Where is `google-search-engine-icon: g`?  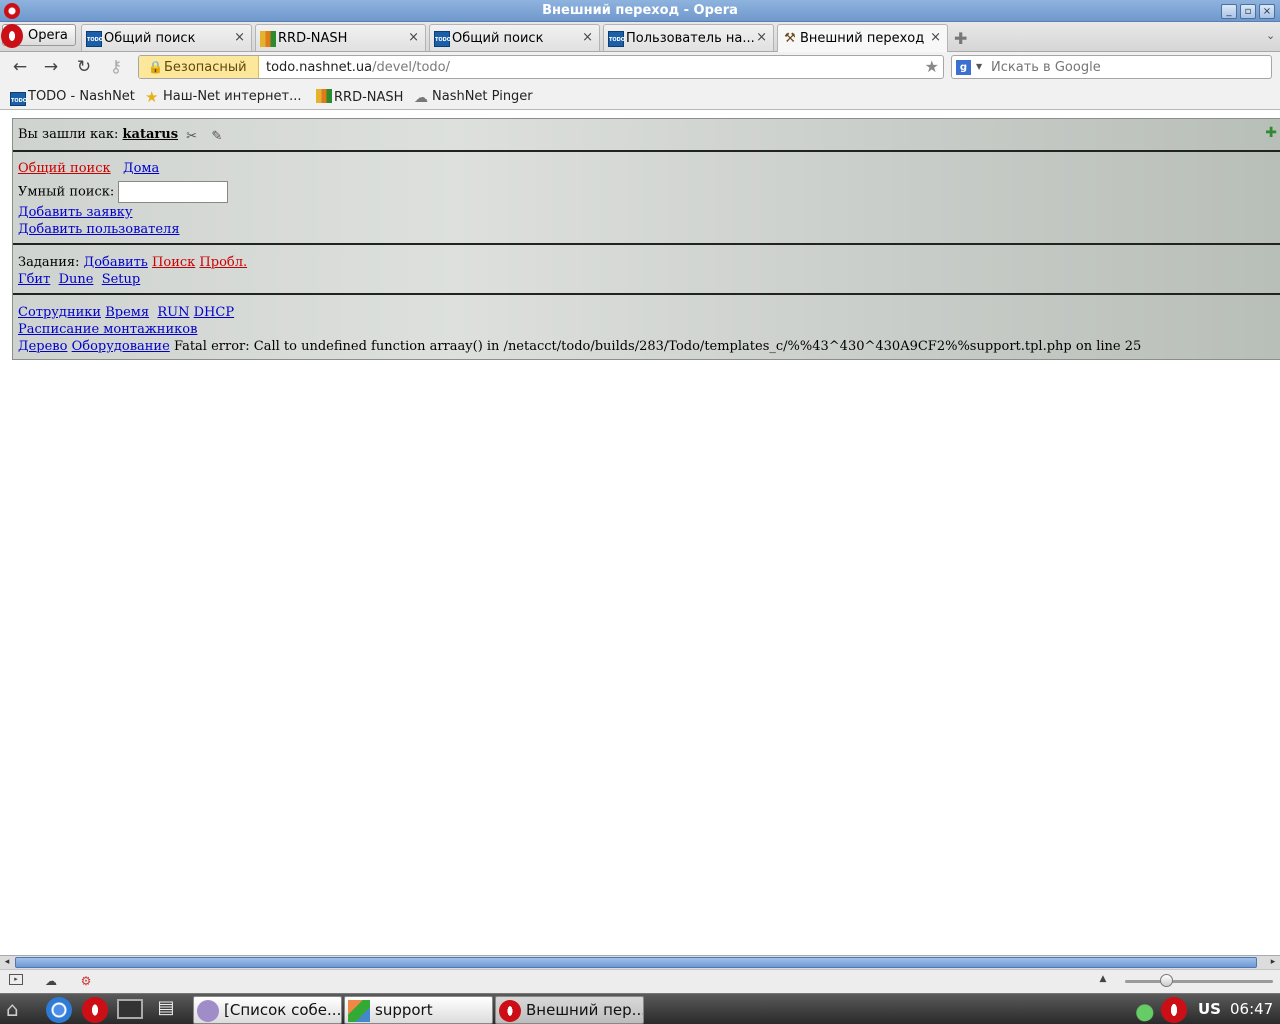 google-search-engine-icon: g is located at coordinates (963, 67).